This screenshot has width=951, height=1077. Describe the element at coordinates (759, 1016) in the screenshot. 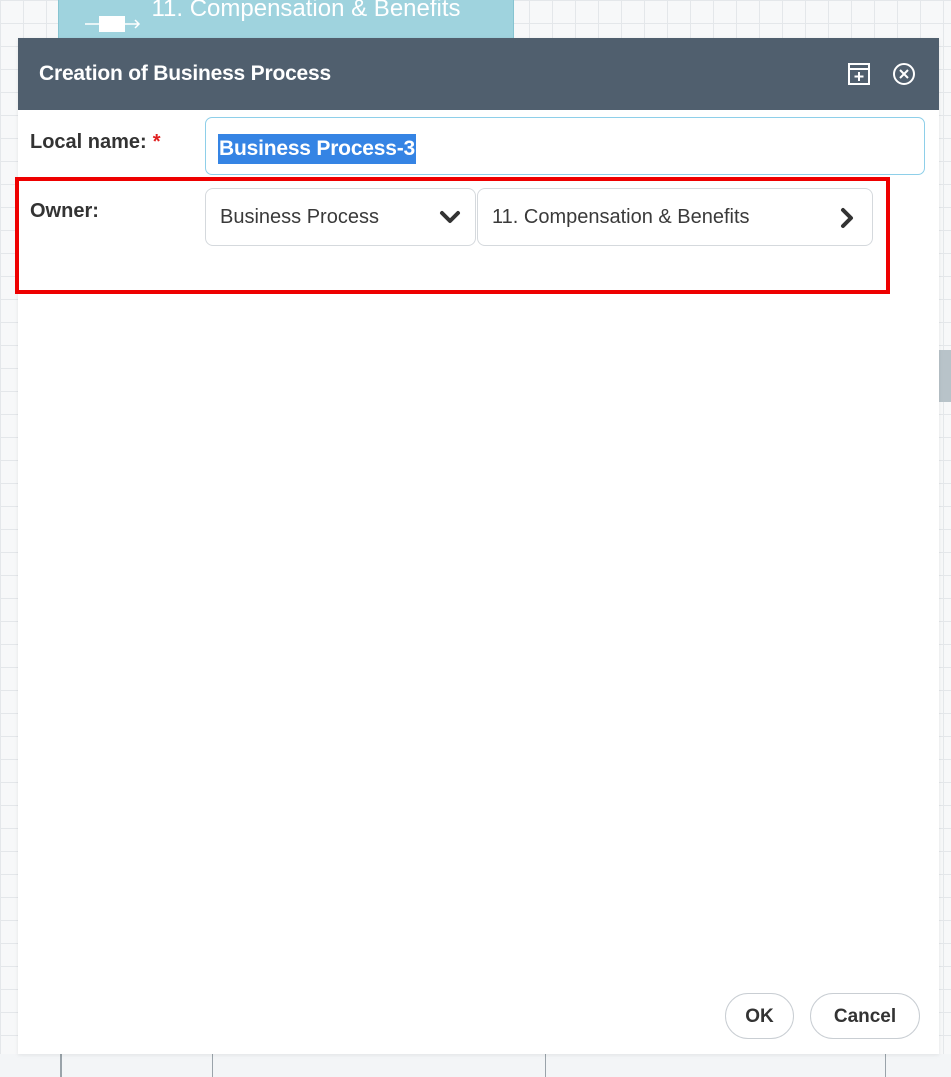

I see `ok-button: OK` at that location.